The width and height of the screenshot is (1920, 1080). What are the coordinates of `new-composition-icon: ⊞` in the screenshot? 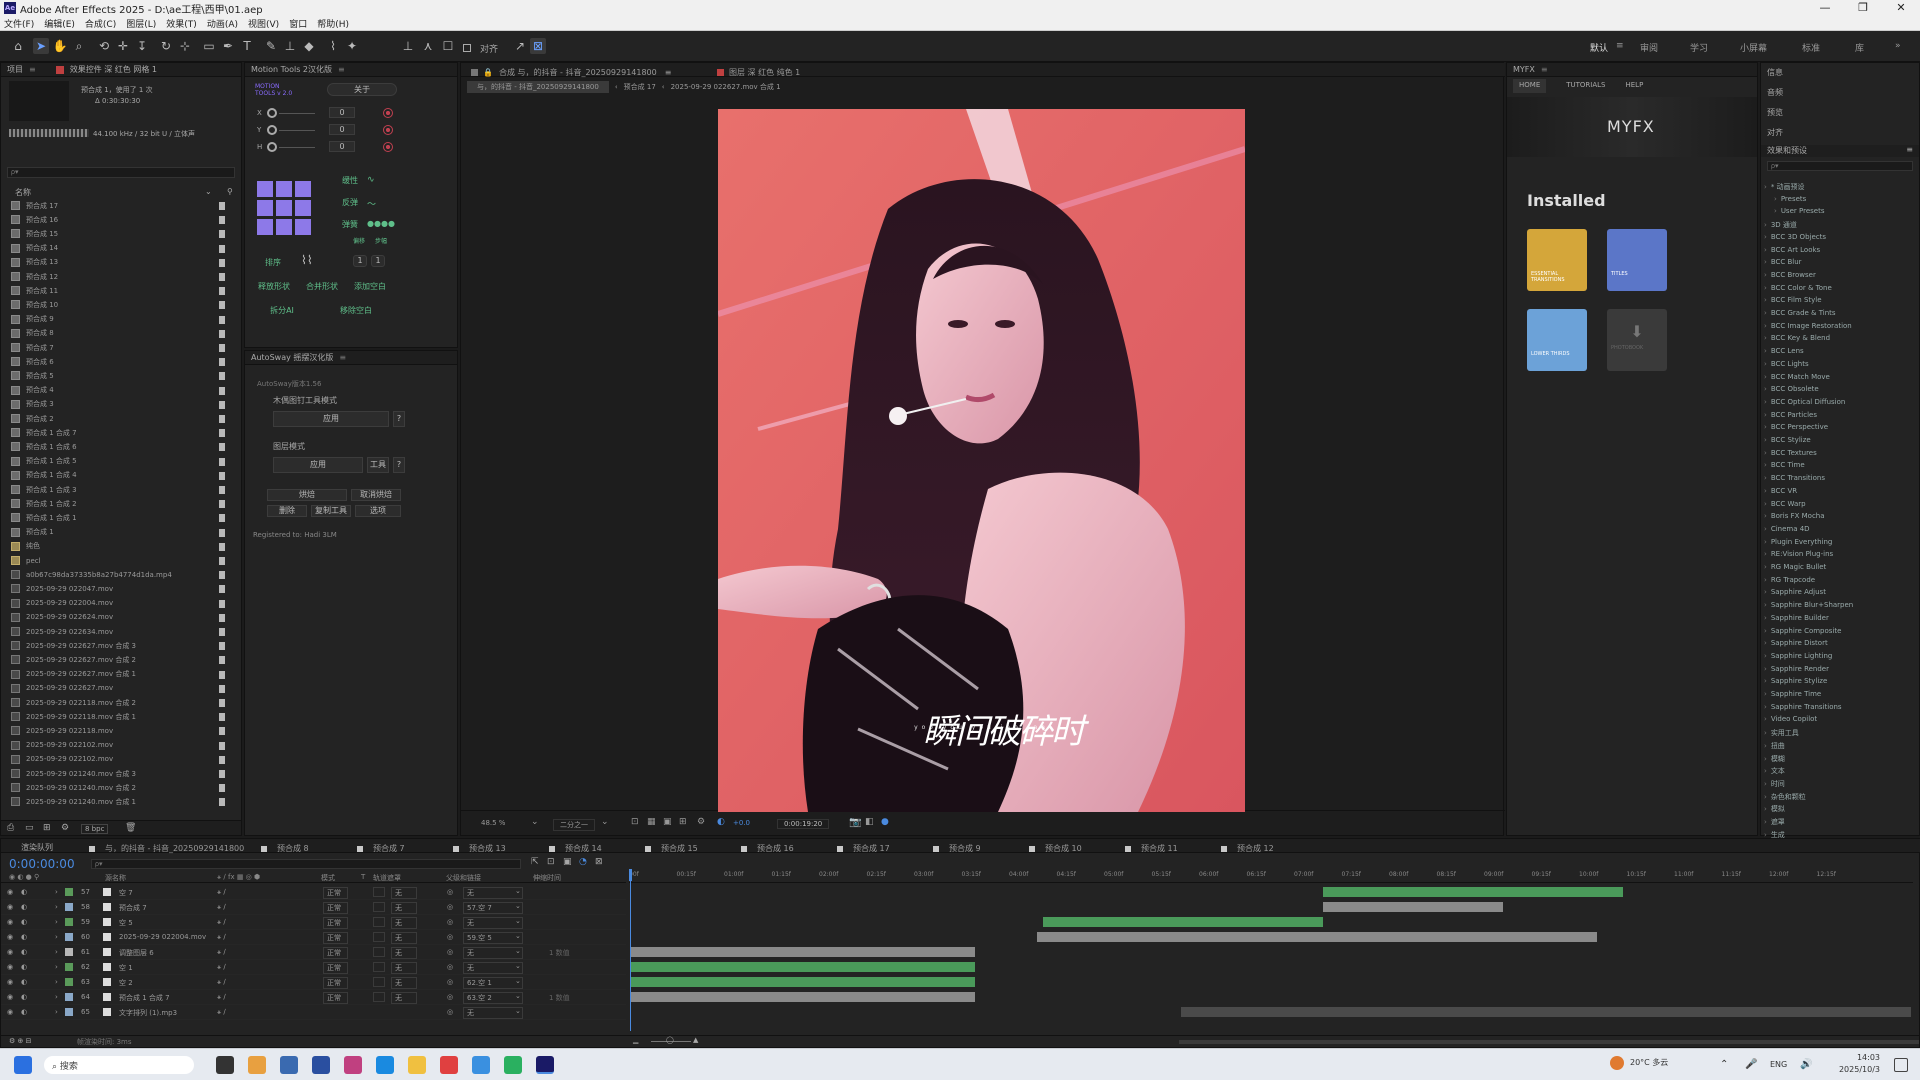 It's located at (47, 828).